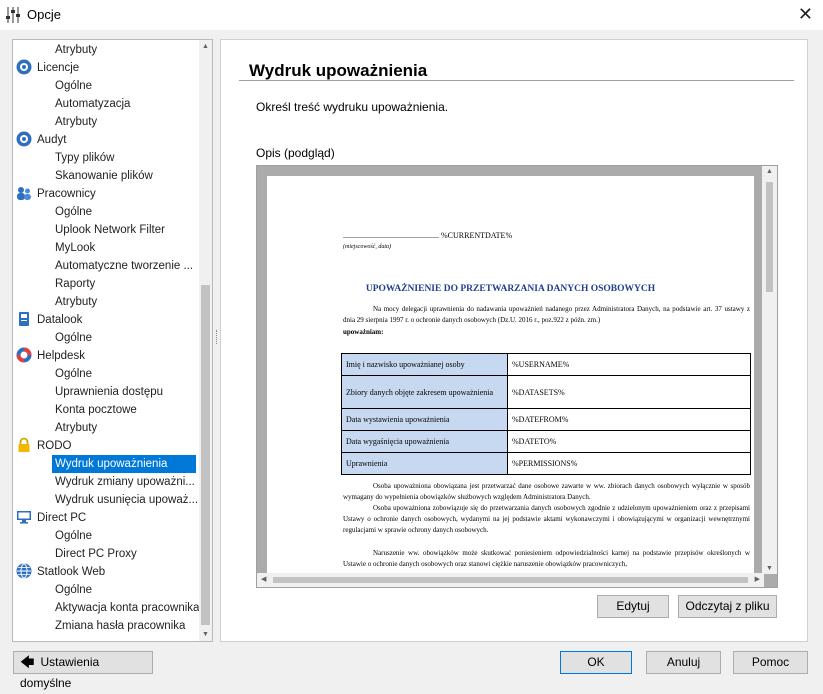 This screenshot has height=694, width=823. I want to click on doc-table-key: Uprawnienia, so click(424, 463).